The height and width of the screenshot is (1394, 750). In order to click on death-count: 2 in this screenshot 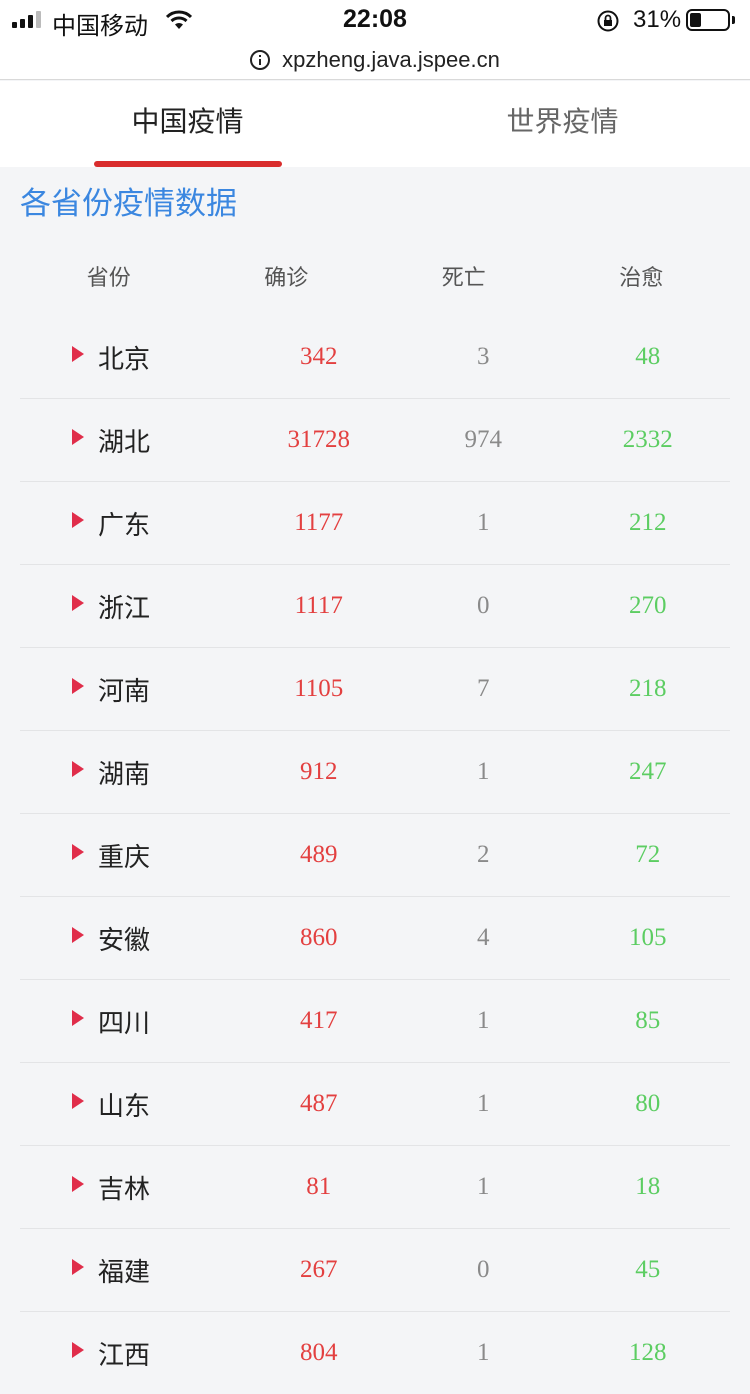, I will do `click(483, 854)`.